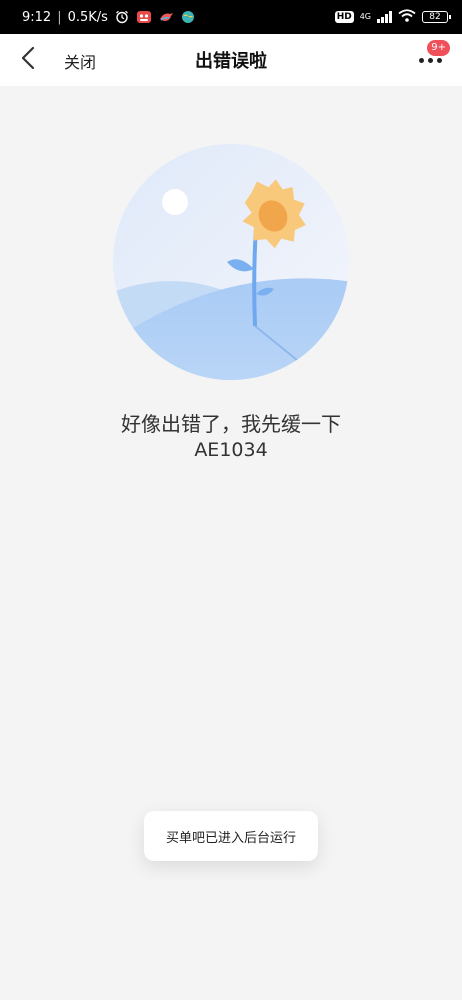 The width and height of the screenshot is (462, 1000). Describe the element at coordinates (384, 17) in the screenshot. I see `signal-icon` at that location.